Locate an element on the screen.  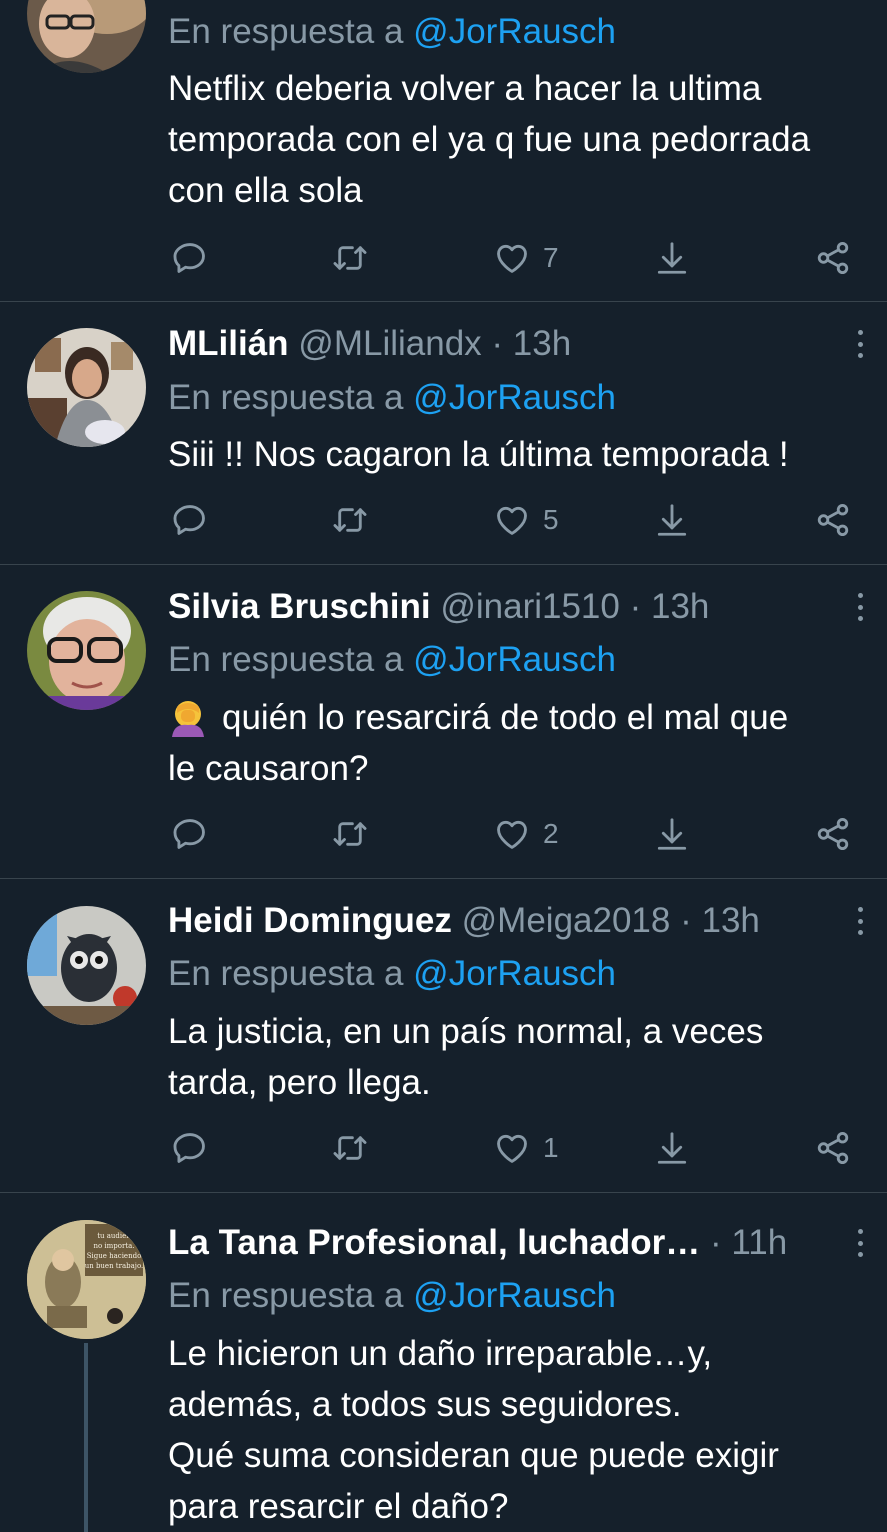
tweet-actions: 2 is located at coordinates (513, 834).